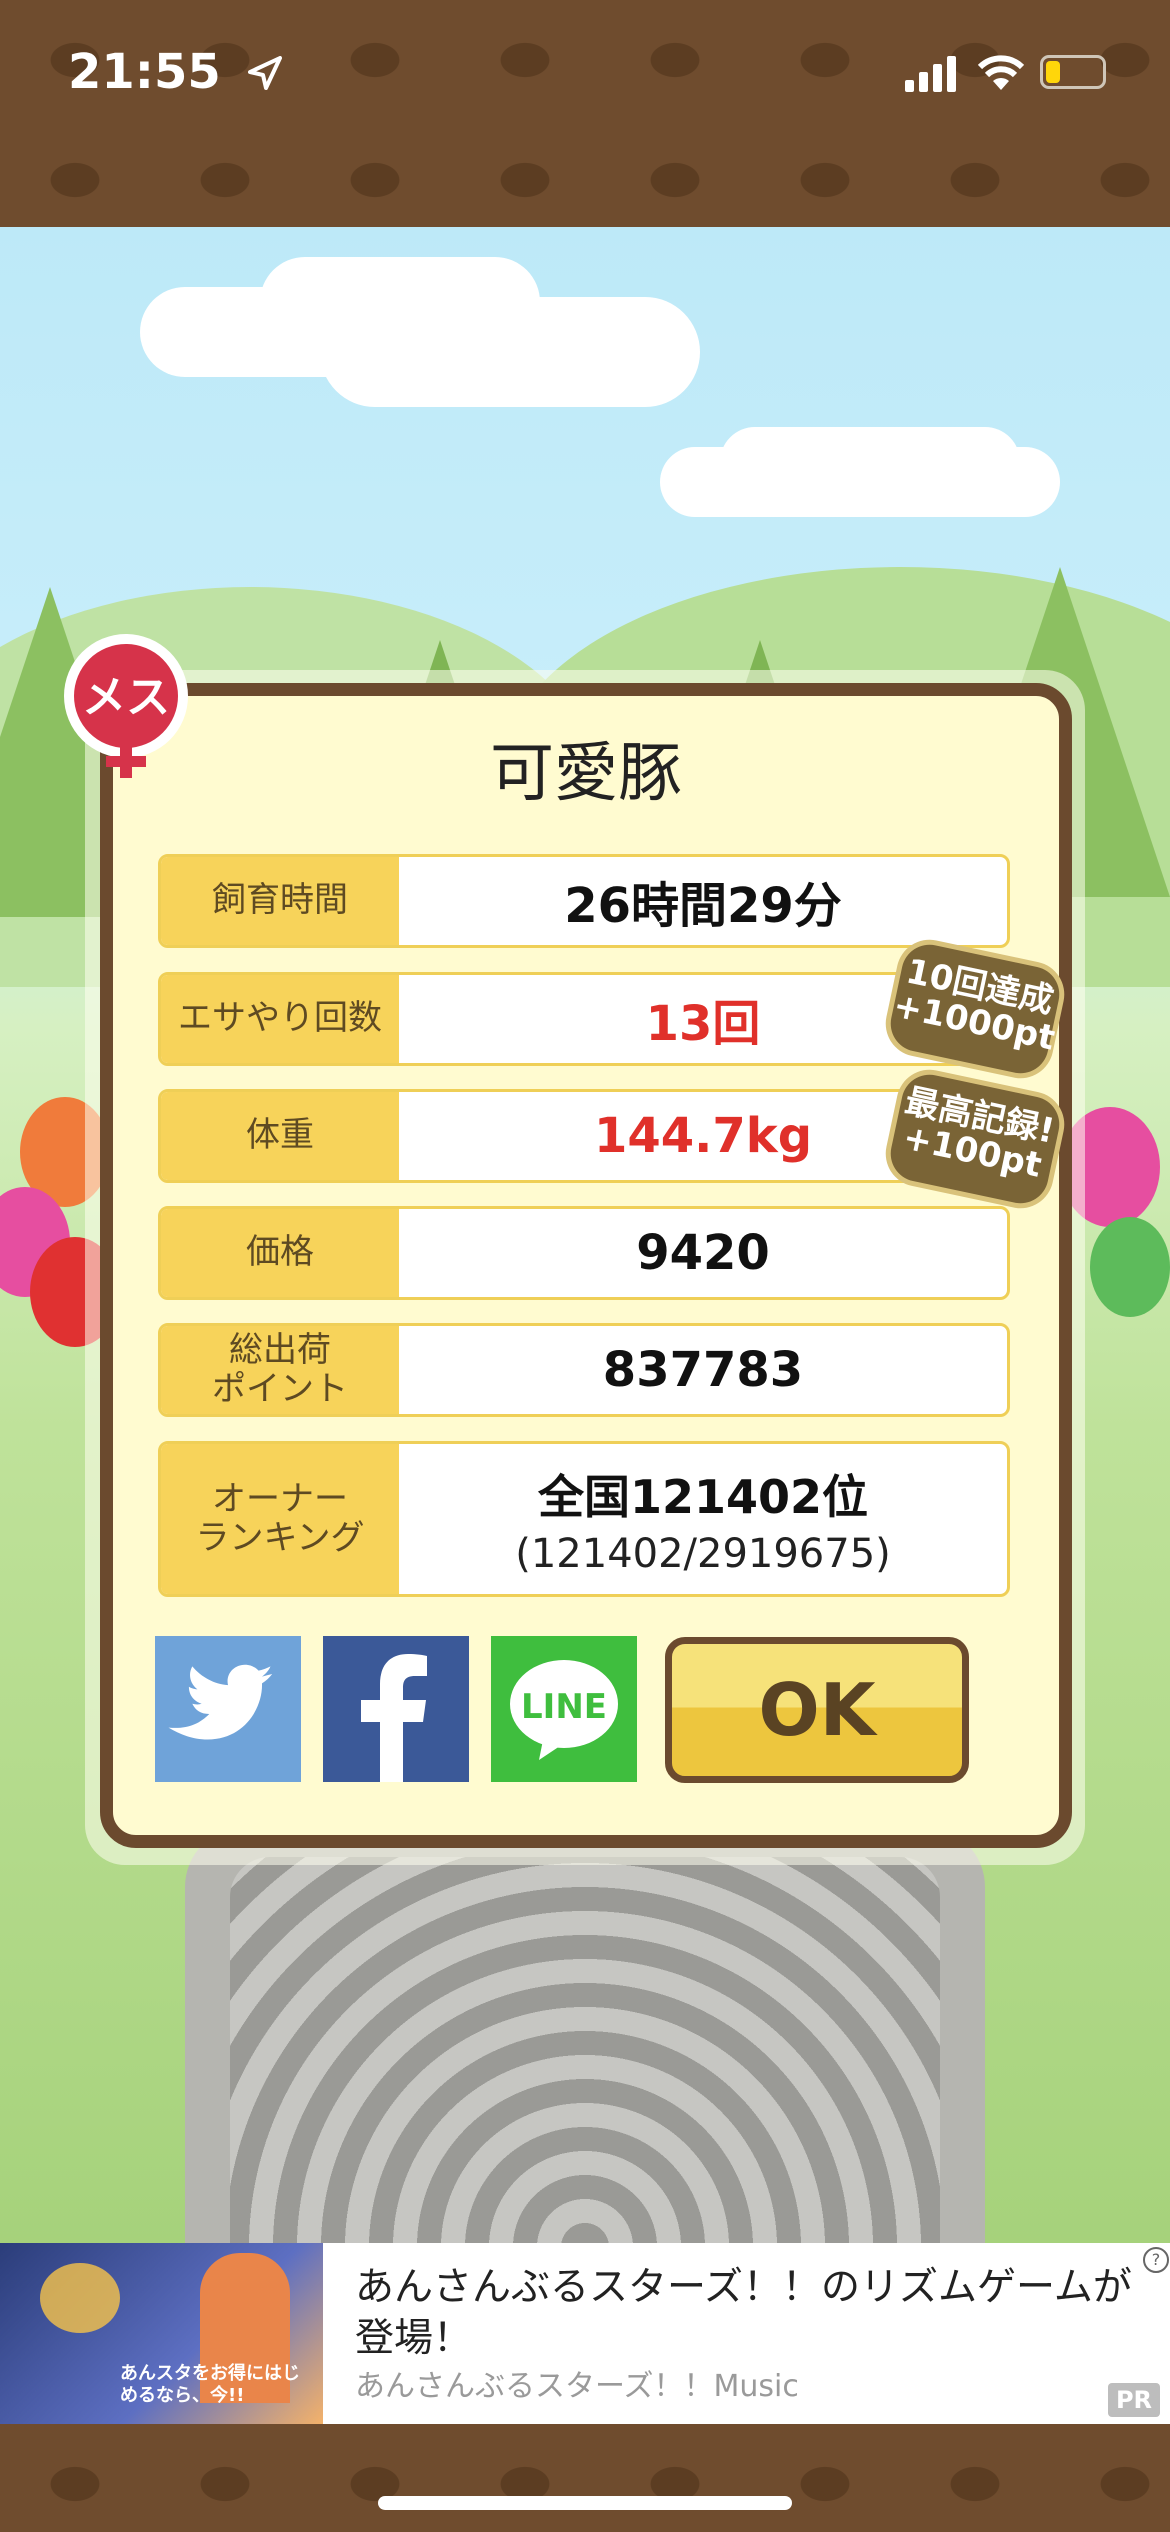  I want to click on stat-value: 837783, so click(703, 1370).